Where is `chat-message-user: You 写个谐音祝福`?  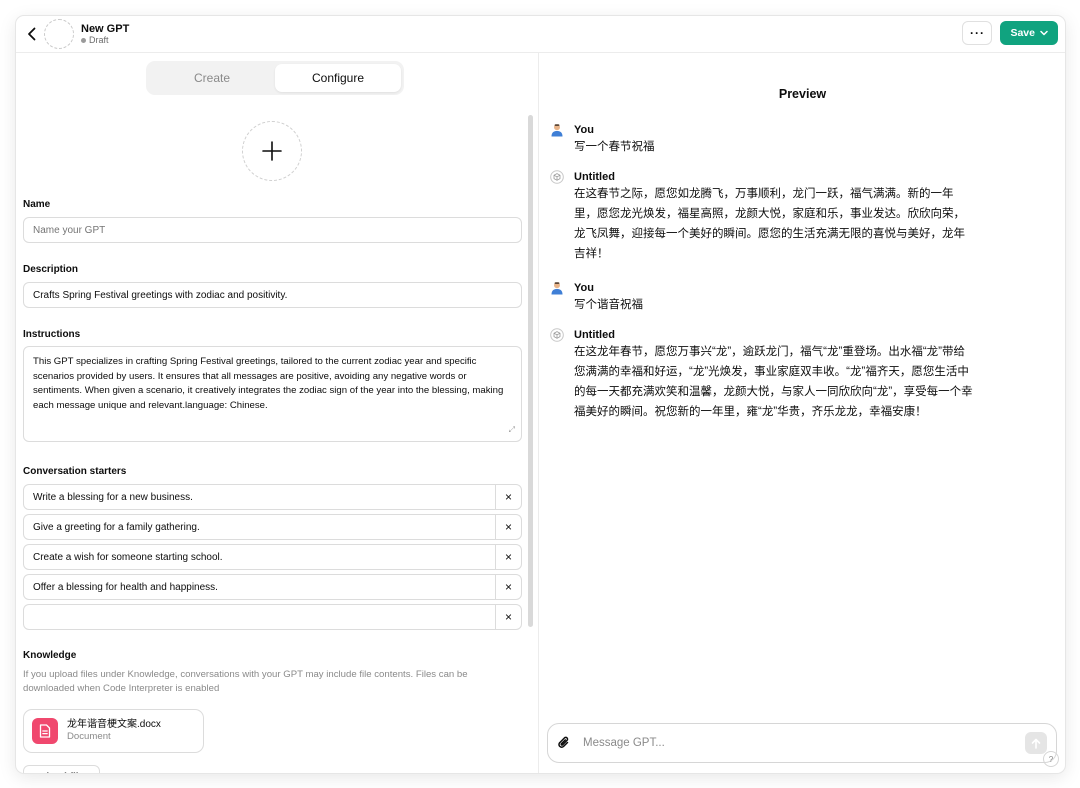 chat-message-user: You 写个谐音祝福 is located at coordinates (762, 298).